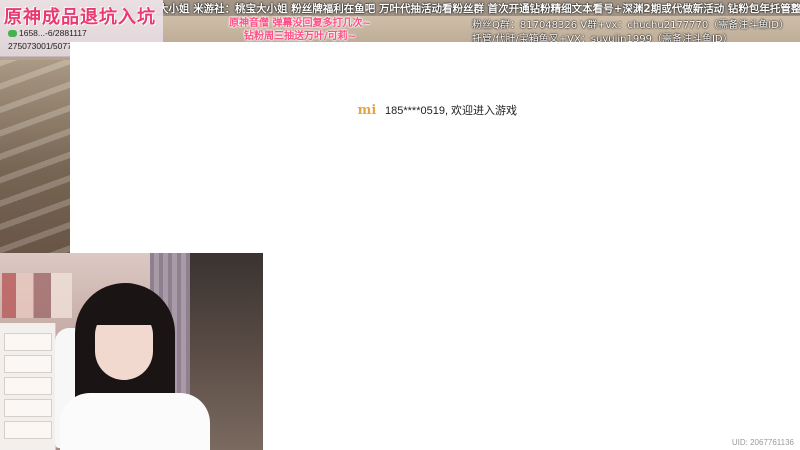  Describe the element at coordinates (762, 442) in the screenshot. I see `uid-watermark: UID: 2067761136` at that location.